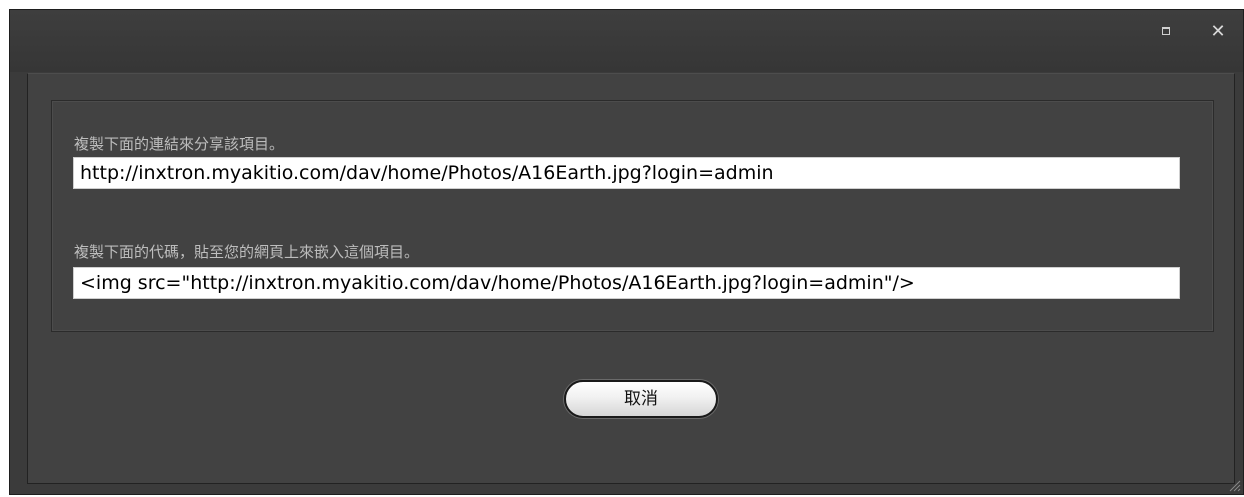 The width and height of the screenshot is (1244, 497). I want to click on dialog-titlebar: ✕, so click(626, 41).